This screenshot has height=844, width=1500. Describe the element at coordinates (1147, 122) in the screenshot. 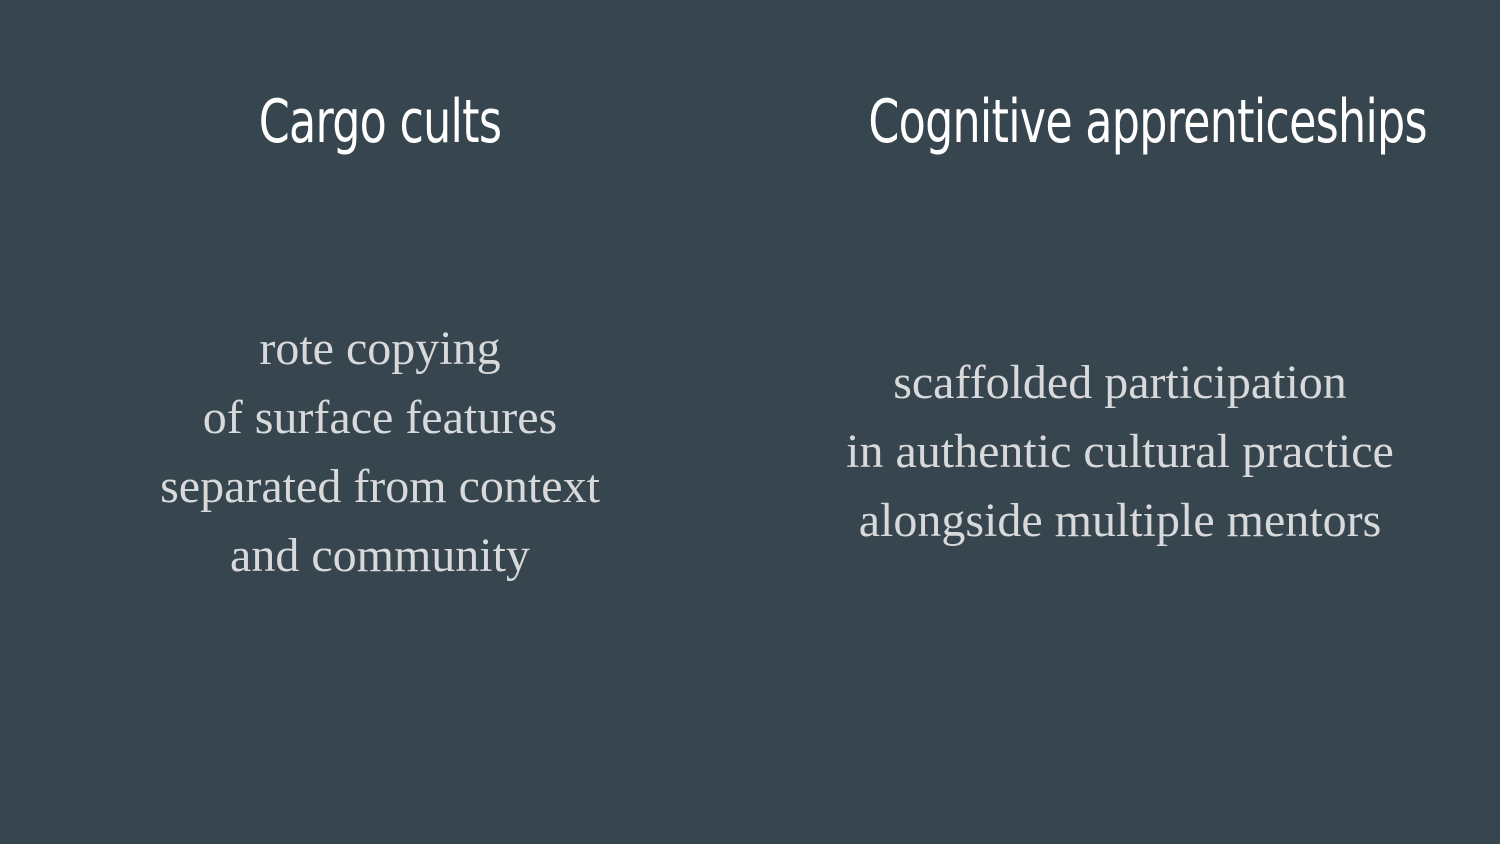

I see `right-heading: Cognitive apprenticeships` at that location.